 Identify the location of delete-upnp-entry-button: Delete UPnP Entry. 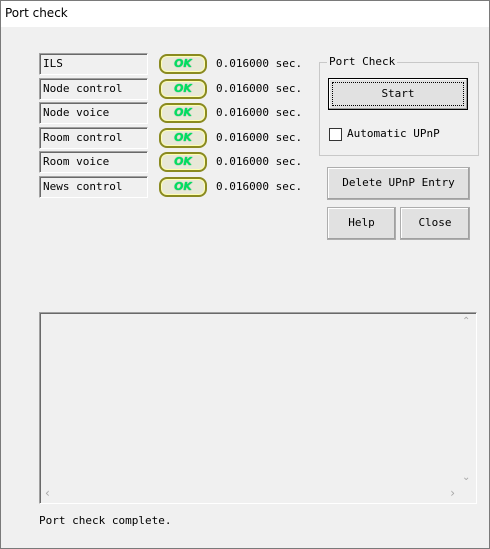
(398, 183).